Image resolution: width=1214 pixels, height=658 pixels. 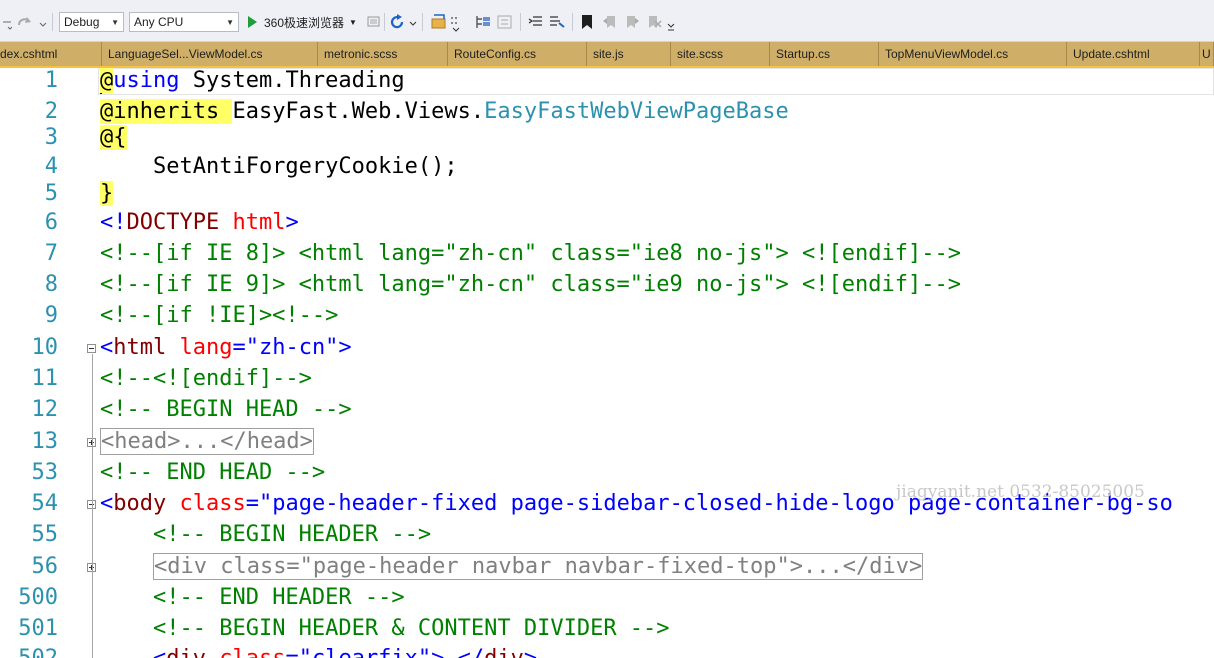 I want to click on code-token: <!--<![endif]-->, so click(x=206, y=378).